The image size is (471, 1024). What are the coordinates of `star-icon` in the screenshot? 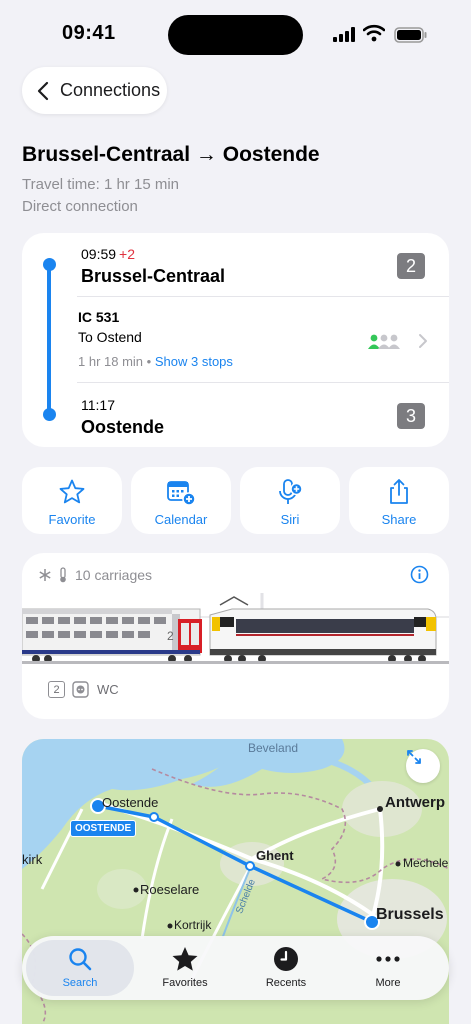 It's located at (72, 491).